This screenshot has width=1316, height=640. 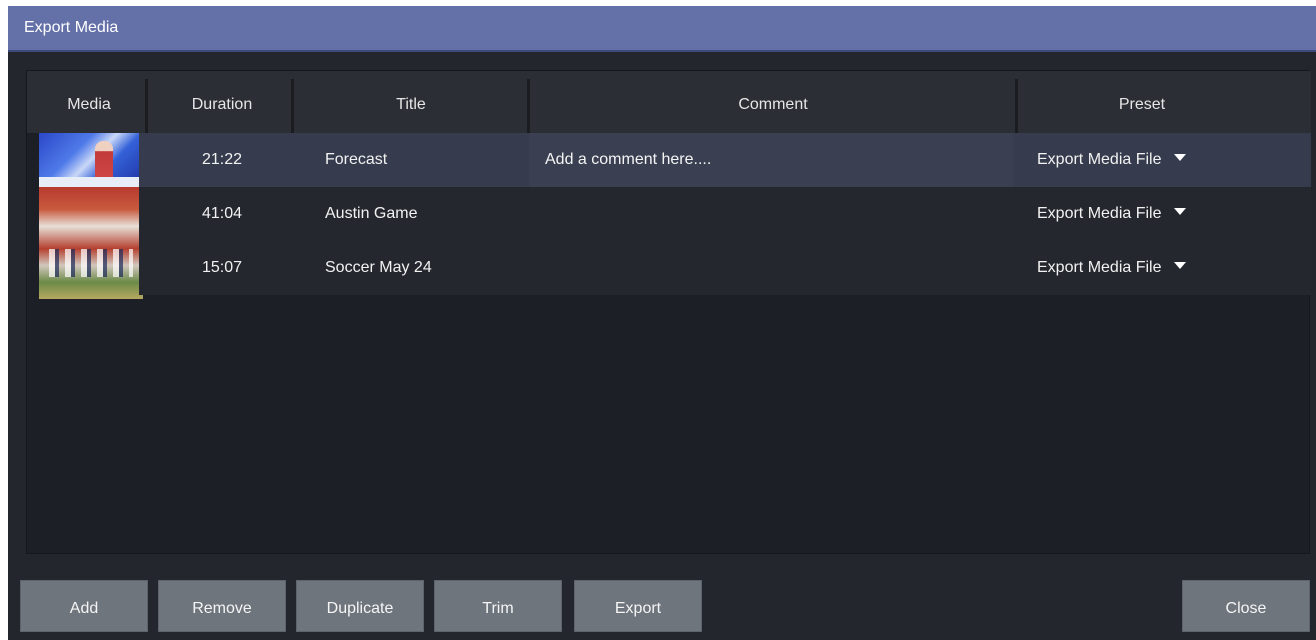 What do you see at coordinates (89, 102) in the screenshot?
I see `column-header-media: Media` at bounding box center [89, 102].